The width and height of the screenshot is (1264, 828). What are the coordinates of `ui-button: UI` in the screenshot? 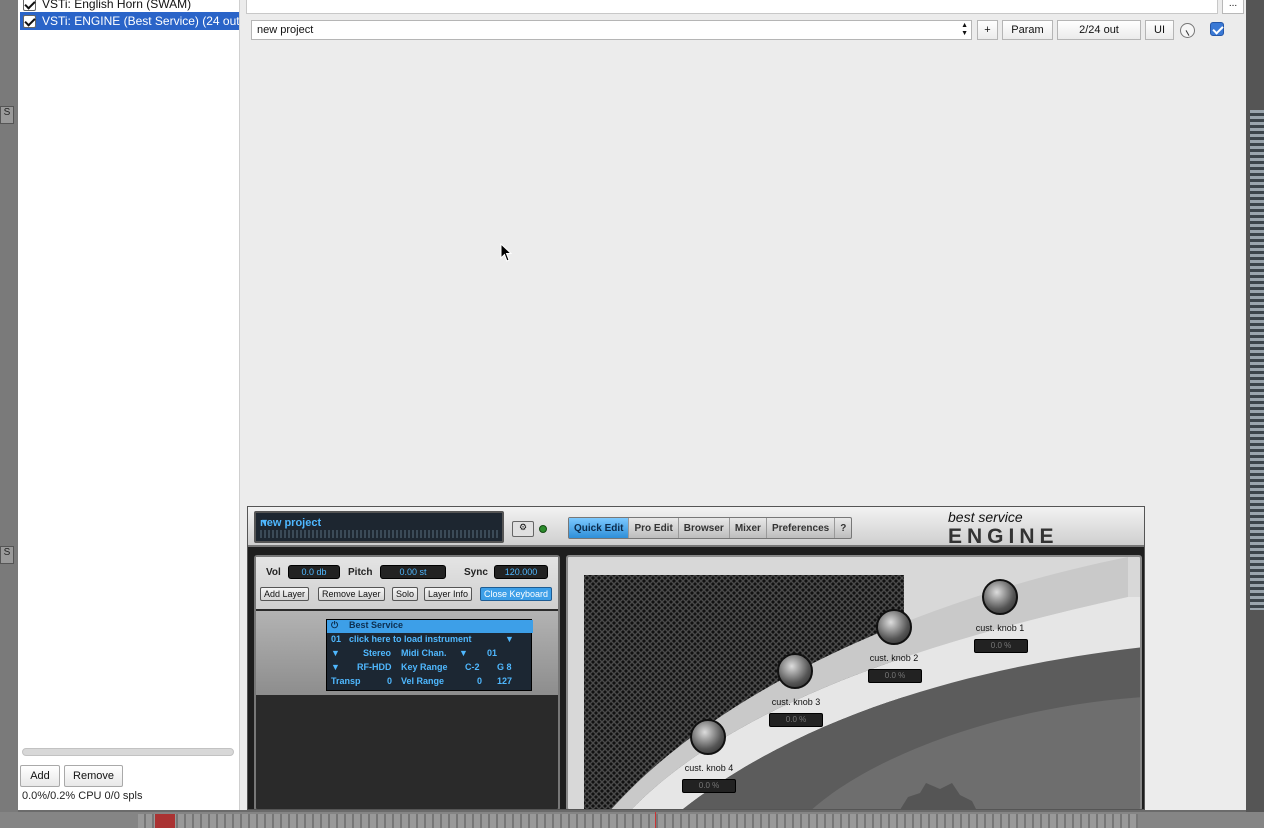 It's located at (1159, 30).